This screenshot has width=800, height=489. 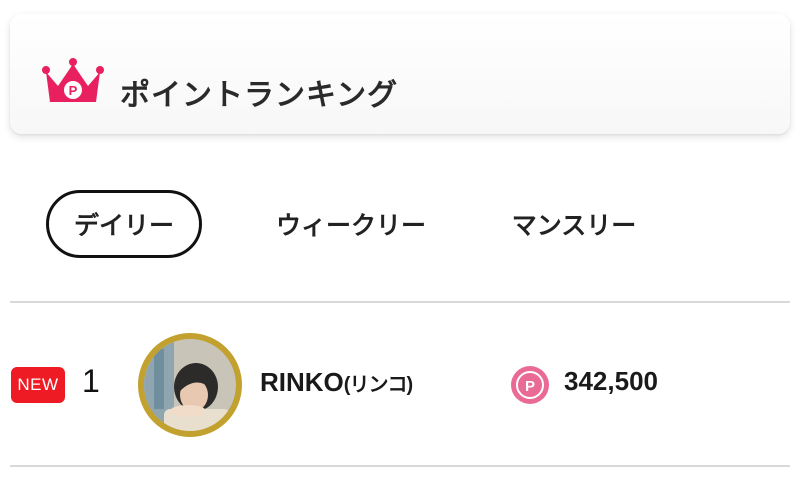 I want to click on point-icon: P, so click(x=530, y=385).